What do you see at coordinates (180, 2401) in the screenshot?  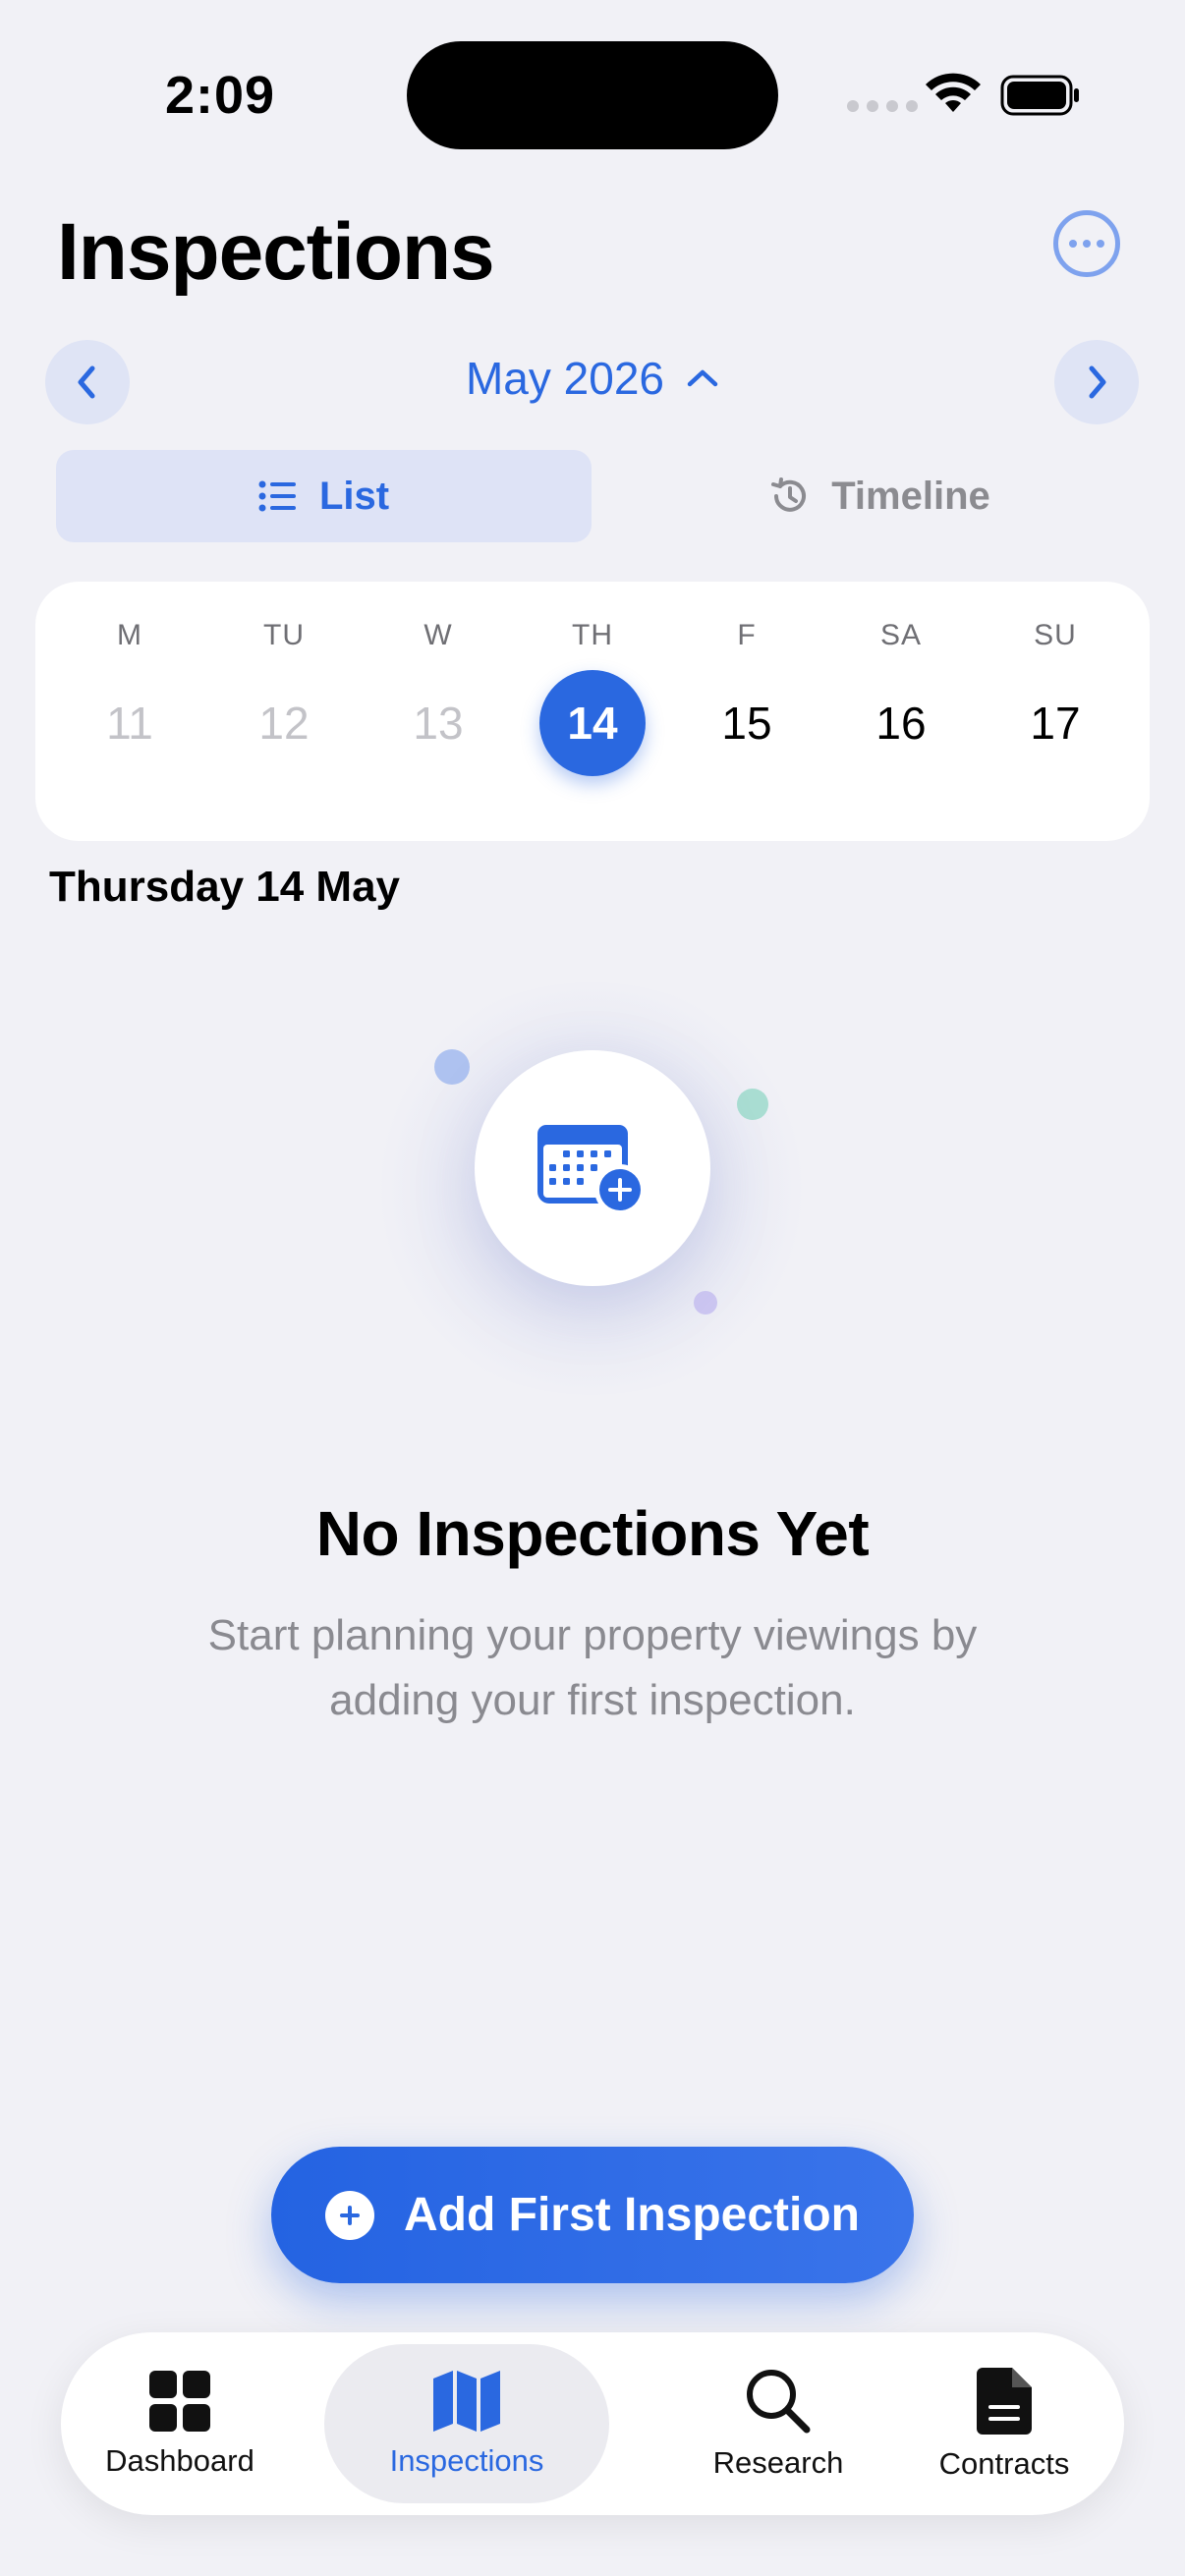 I see `grid-icon` at bounding box center [180, 2401].